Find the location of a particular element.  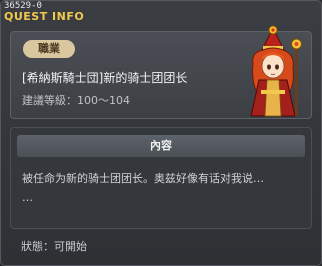

window-title: QUEST INFO is located at coordinates (44, 16).